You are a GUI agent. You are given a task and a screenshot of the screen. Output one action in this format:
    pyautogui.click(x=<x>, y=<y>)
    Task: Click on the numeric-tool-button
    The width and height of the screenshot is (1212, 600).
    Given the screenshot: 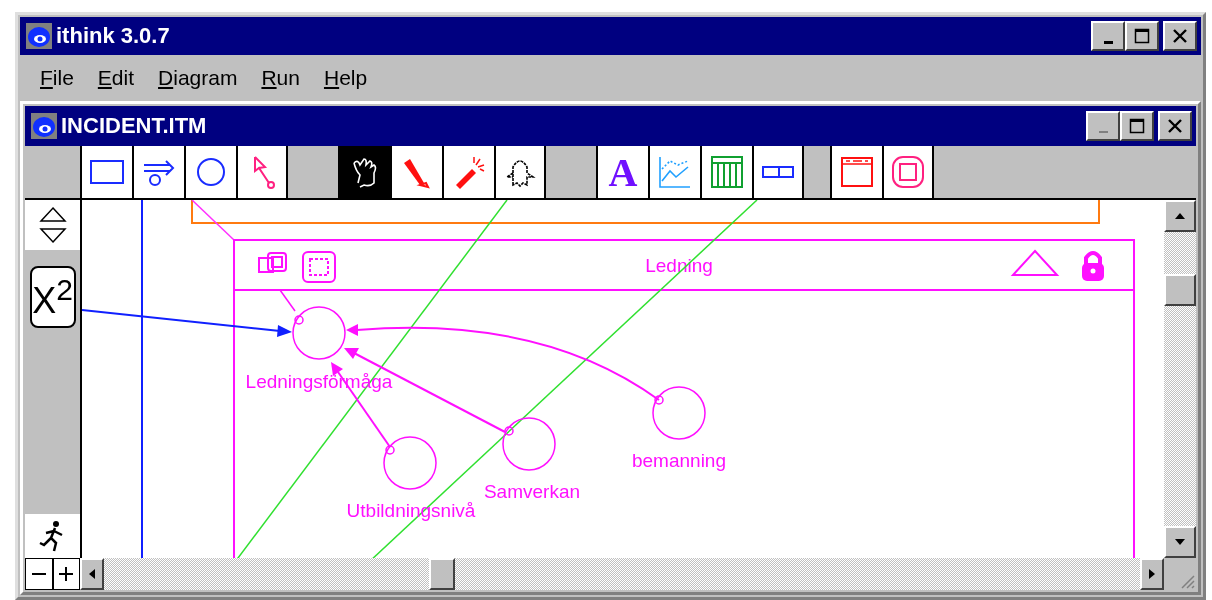 What is the action you would take?
    pyautogui.click(x=778, y=172)
    